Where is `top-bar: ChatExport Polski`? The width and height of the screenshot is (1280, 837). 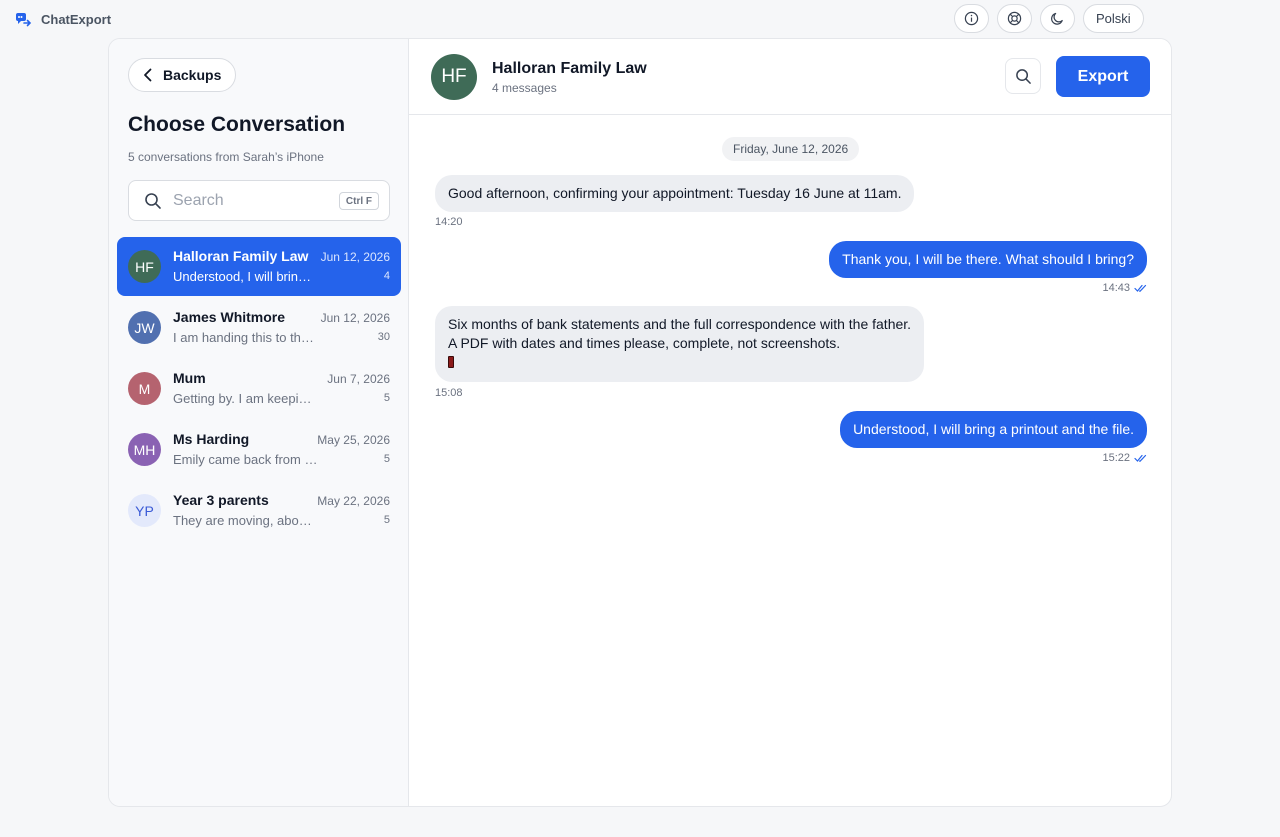 top-bar: ChatExport Polski is located at coordinates (640, 19).